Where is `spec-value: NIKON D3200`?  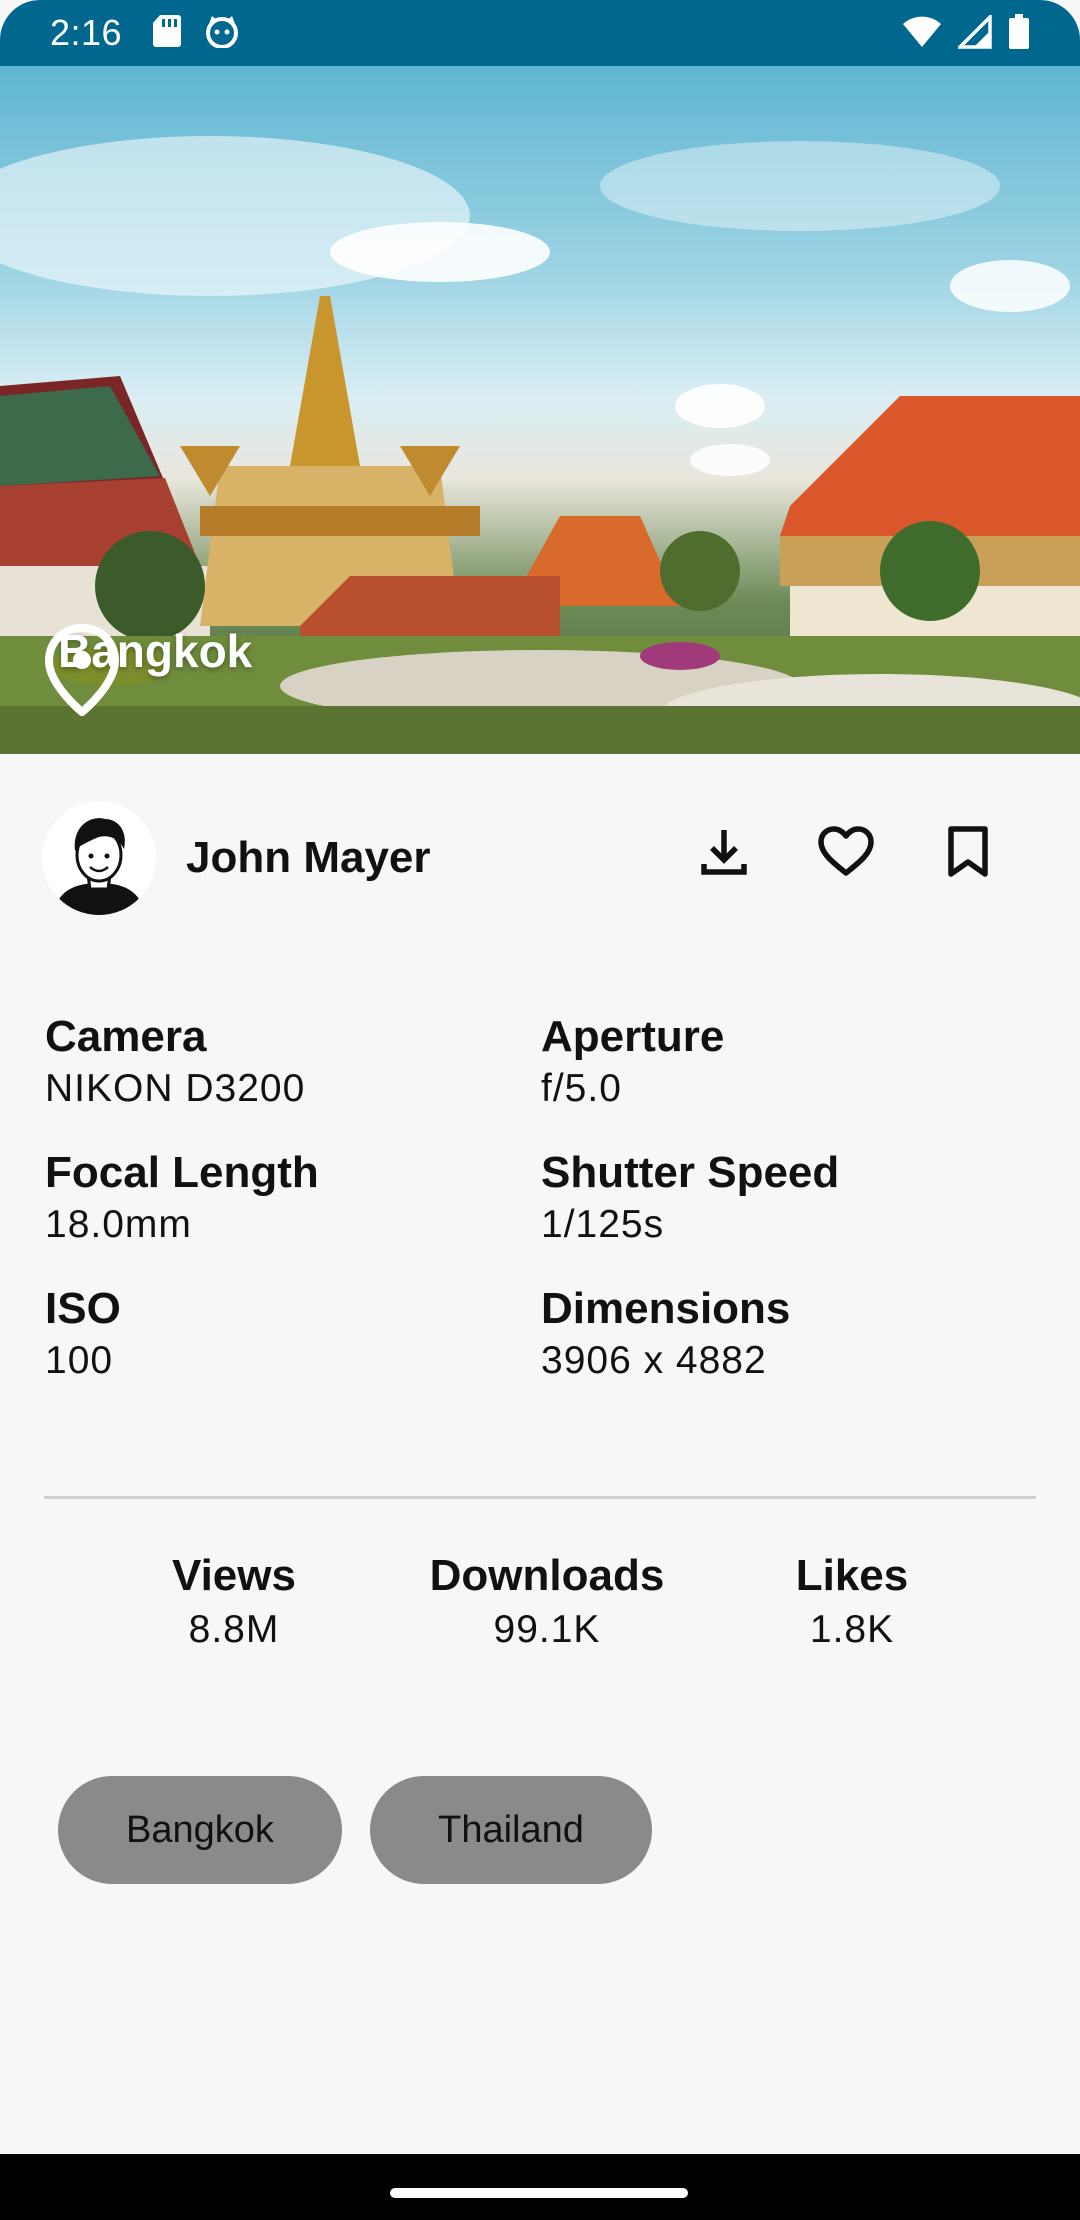 spec-value: NIKON D3200 is located at coordinates (175, 1088).